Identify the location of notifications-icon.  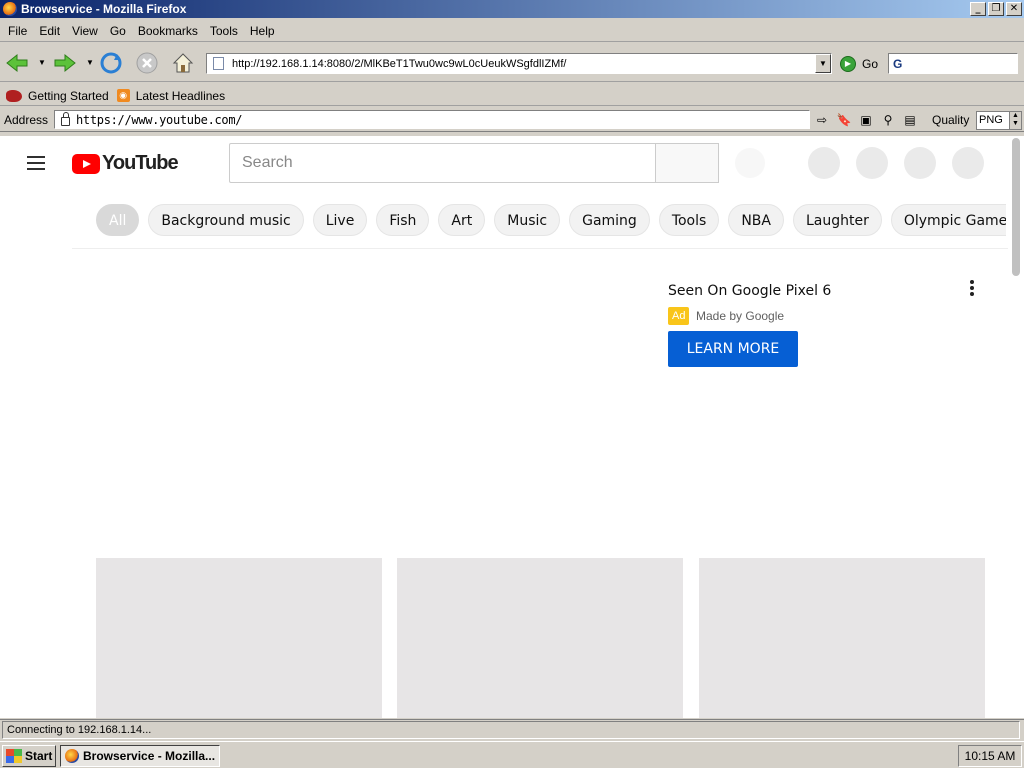
(920, 163).